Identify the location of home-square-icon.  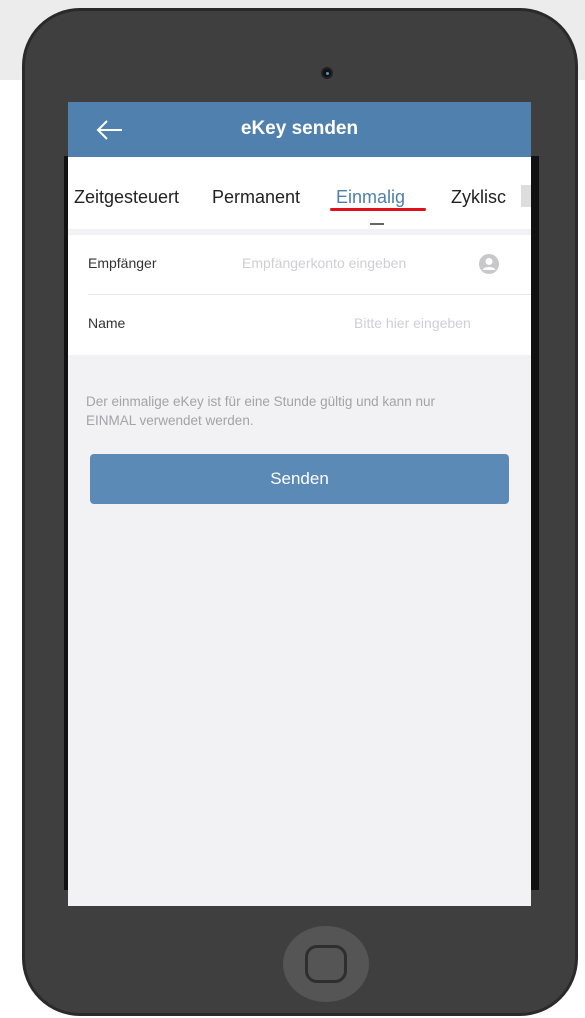
(326, 964).